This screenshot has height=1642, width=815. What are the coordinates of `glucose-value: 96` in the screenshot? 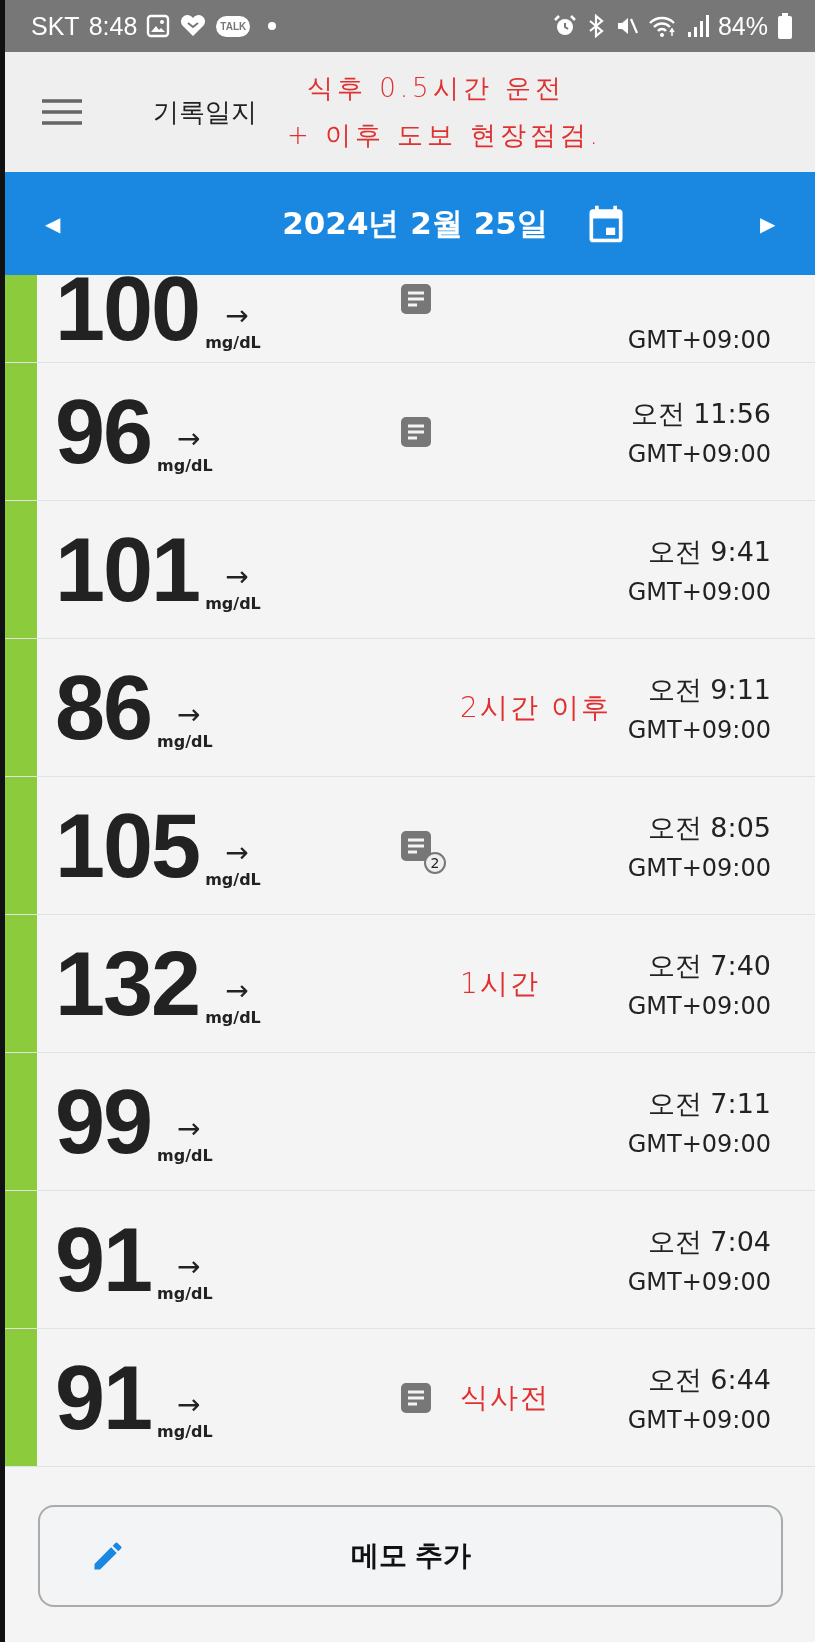 It's located at (103, 431).